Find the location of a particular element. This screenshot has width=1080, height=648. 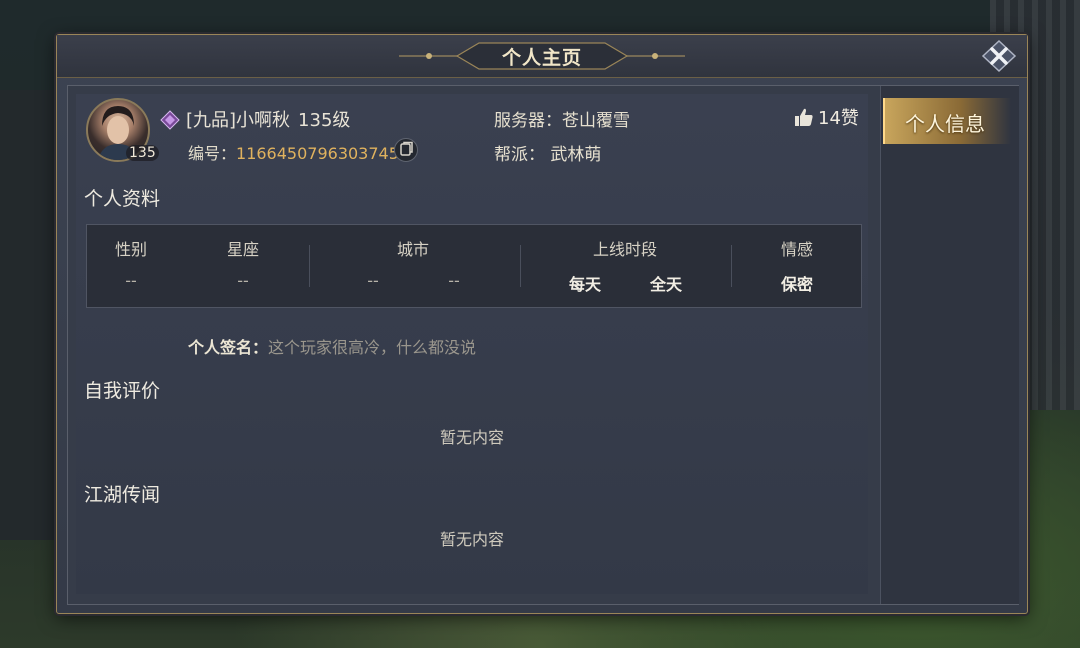

online-hours-value: 全天 is located at coordinates (666, 284).